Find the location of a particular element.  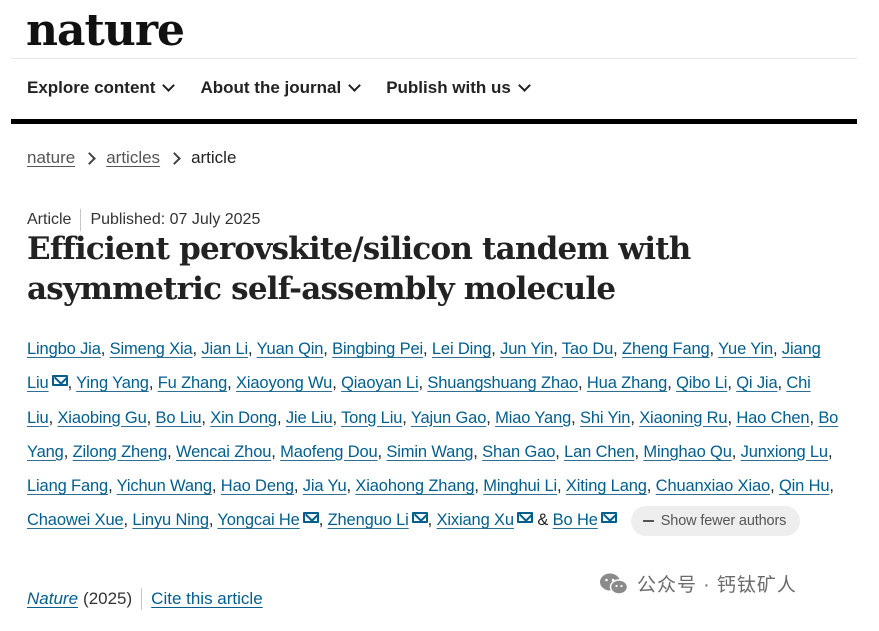

nav-about-the-journal: About the journal is located at coordinates (281, 88).